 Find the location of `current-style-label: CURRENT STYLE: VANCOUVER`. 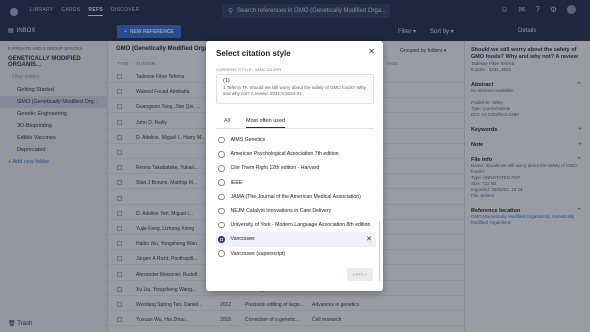

current-style-label: CURRENT STYLE: VANCOUVER is located at coordinates (249, 69).